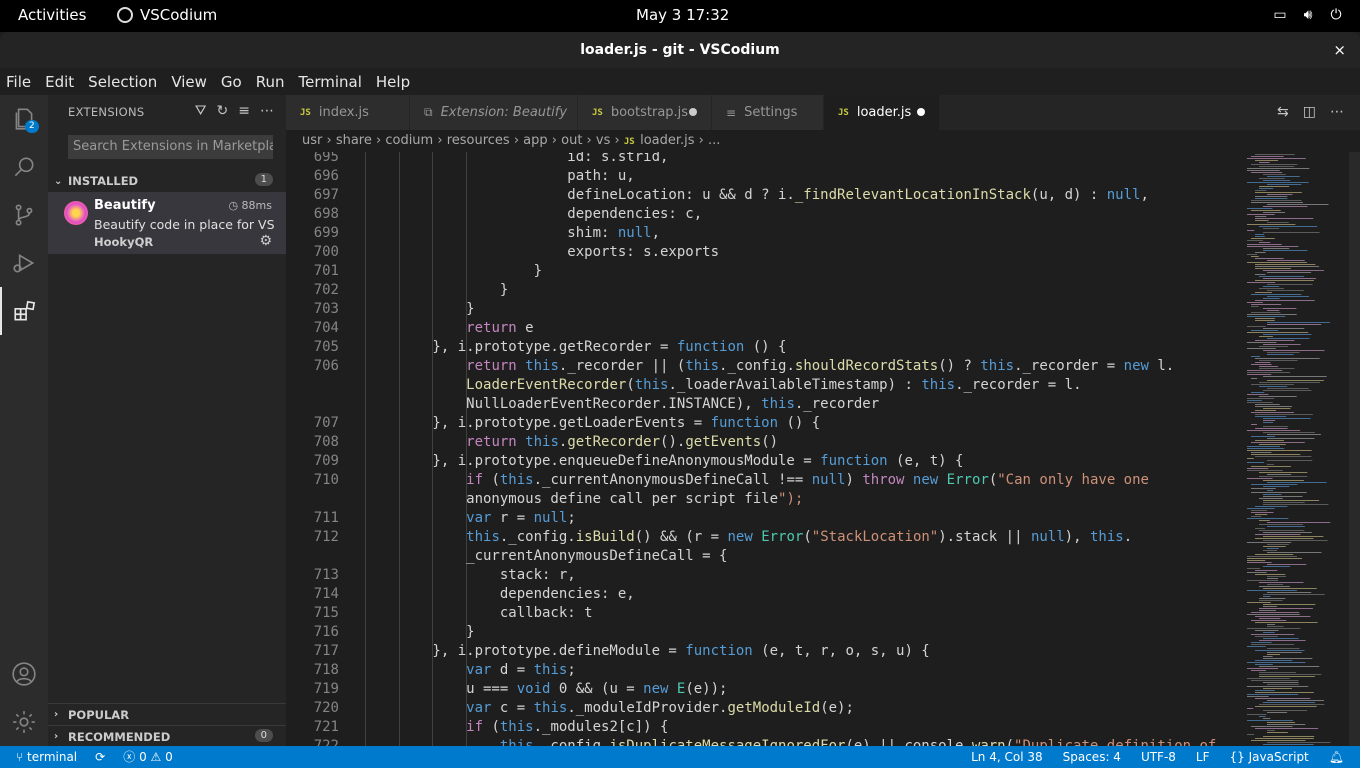 The height and width of the screenshot is (768, 1360). I want to click on breadcrumb-item: loader.js, so click(667, 140).